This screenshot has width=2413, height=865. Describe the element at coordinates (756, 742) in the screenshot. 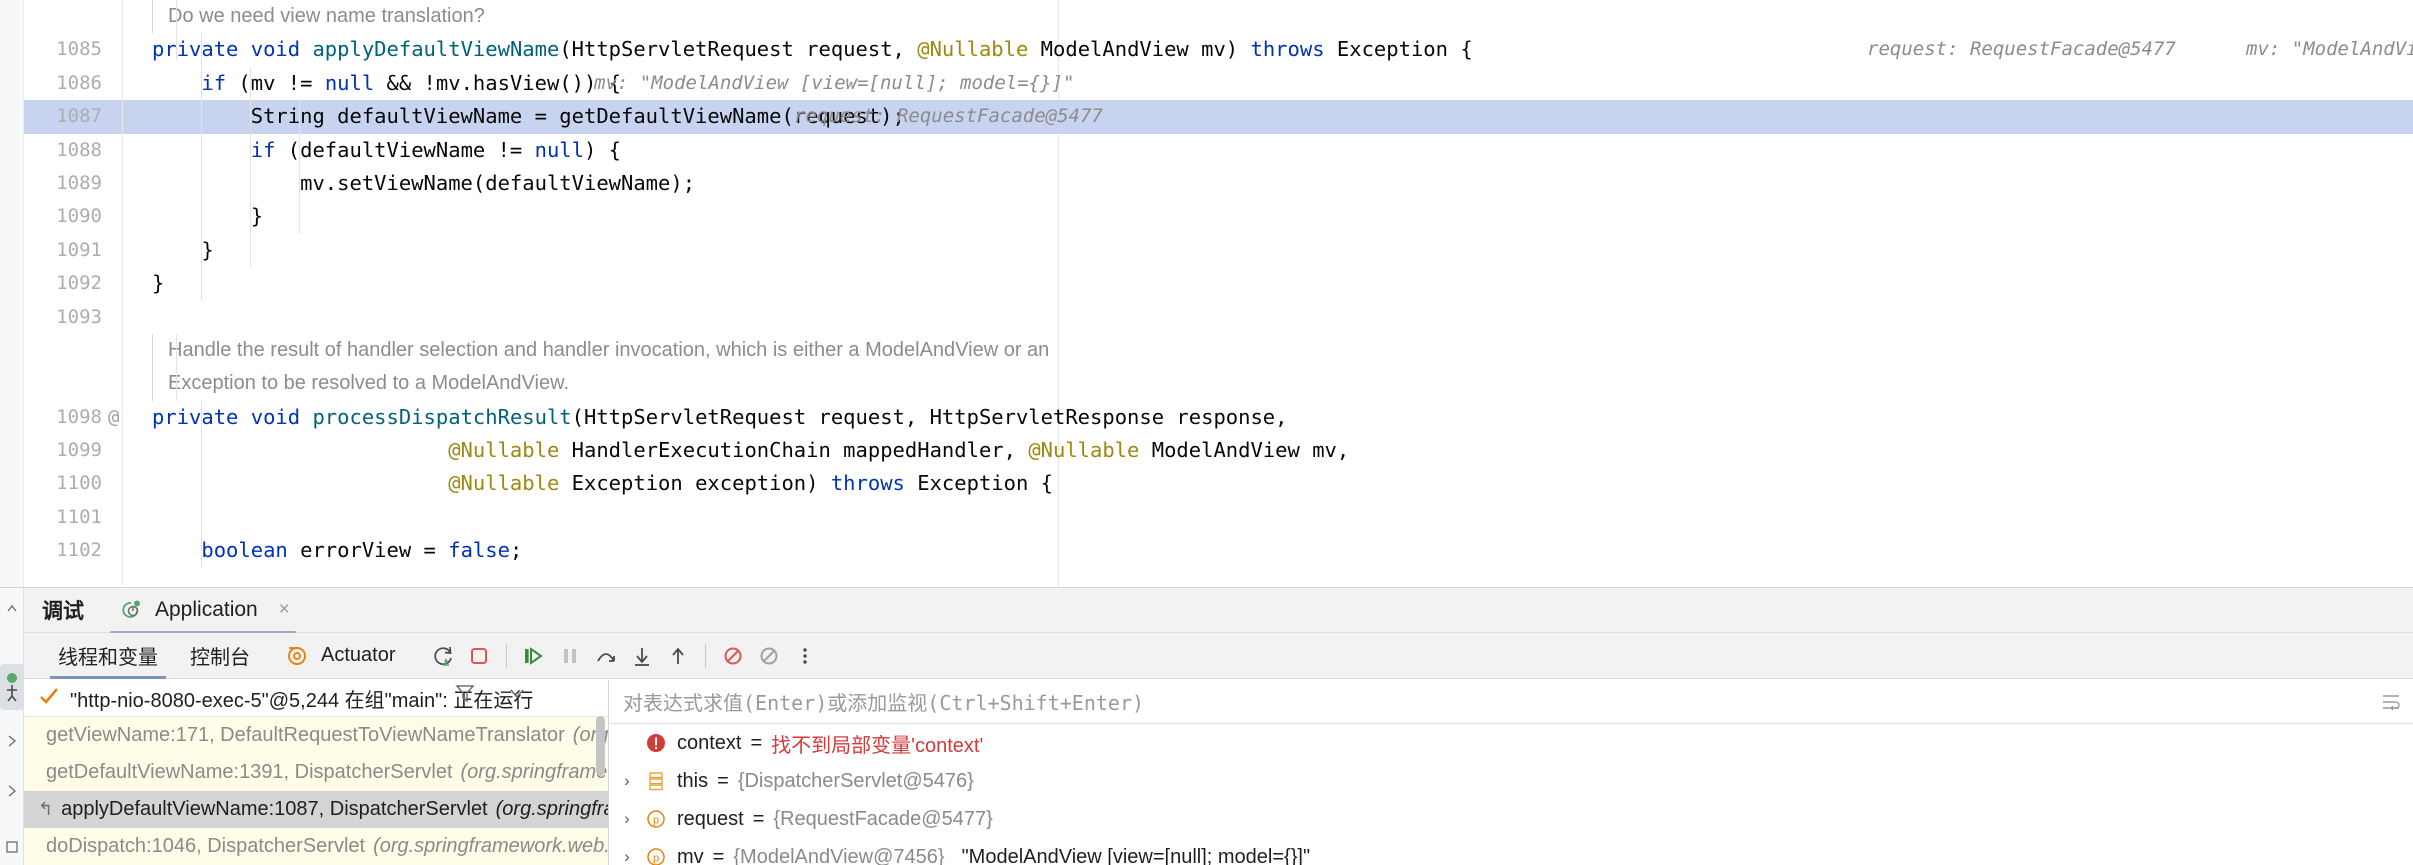

I see `variable-equals: =` at that location.